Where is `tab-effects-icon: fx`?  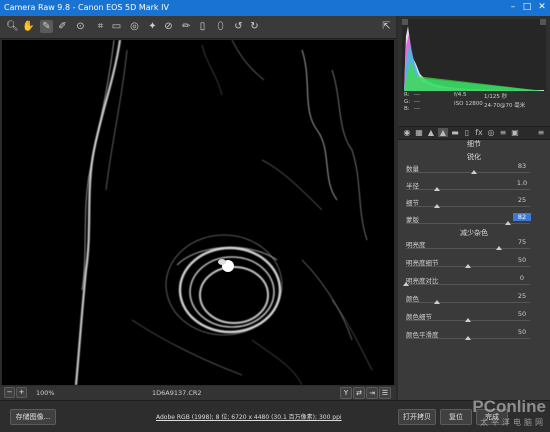 tab-effects-icon: fx is located at coordinates (479, 132).